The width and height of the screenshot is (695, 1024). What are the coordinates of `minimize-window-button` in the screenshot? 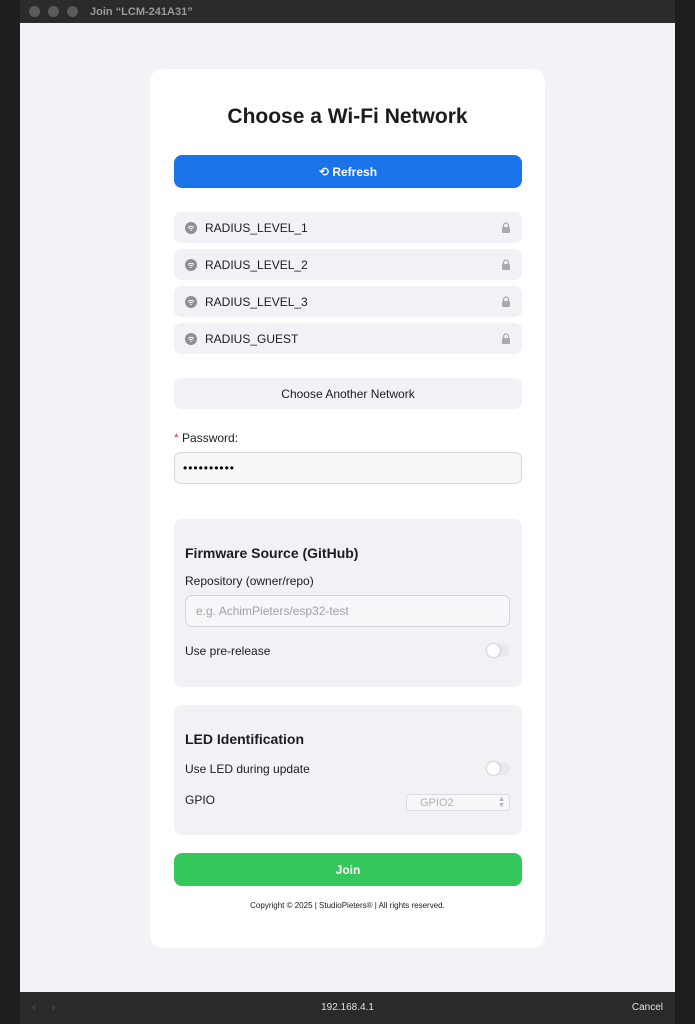 It's located at (53, 11).